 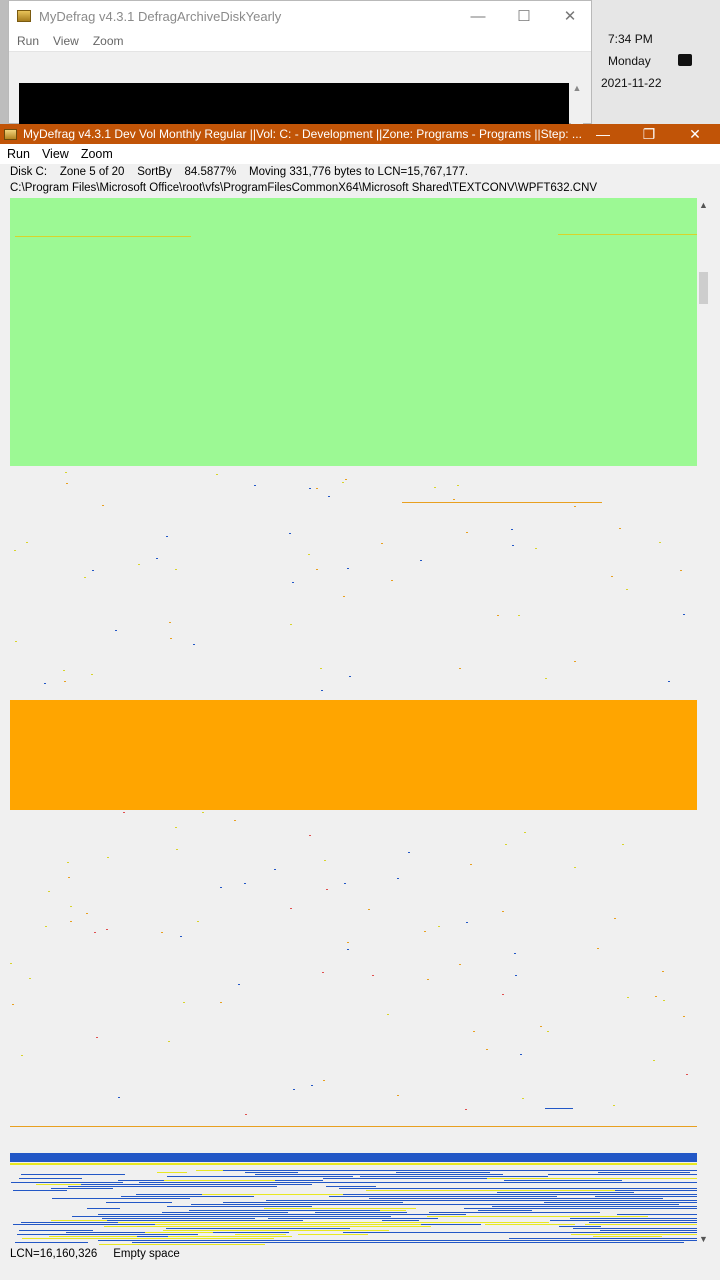 What do you see at coordinates (703, 722) in the screenshot?
I see `vertical-scrollbar: ▲ ▼` at bounding box center [703, 722].